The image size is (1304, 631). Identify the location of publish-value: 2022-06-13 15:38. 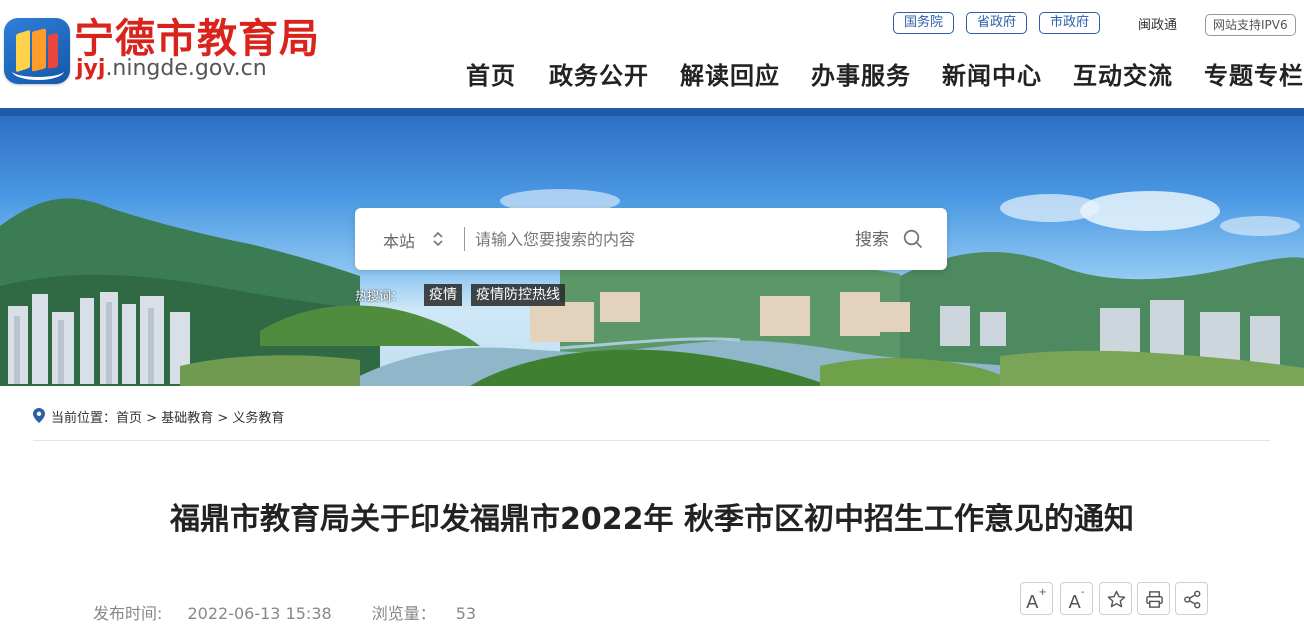
(259, 613).